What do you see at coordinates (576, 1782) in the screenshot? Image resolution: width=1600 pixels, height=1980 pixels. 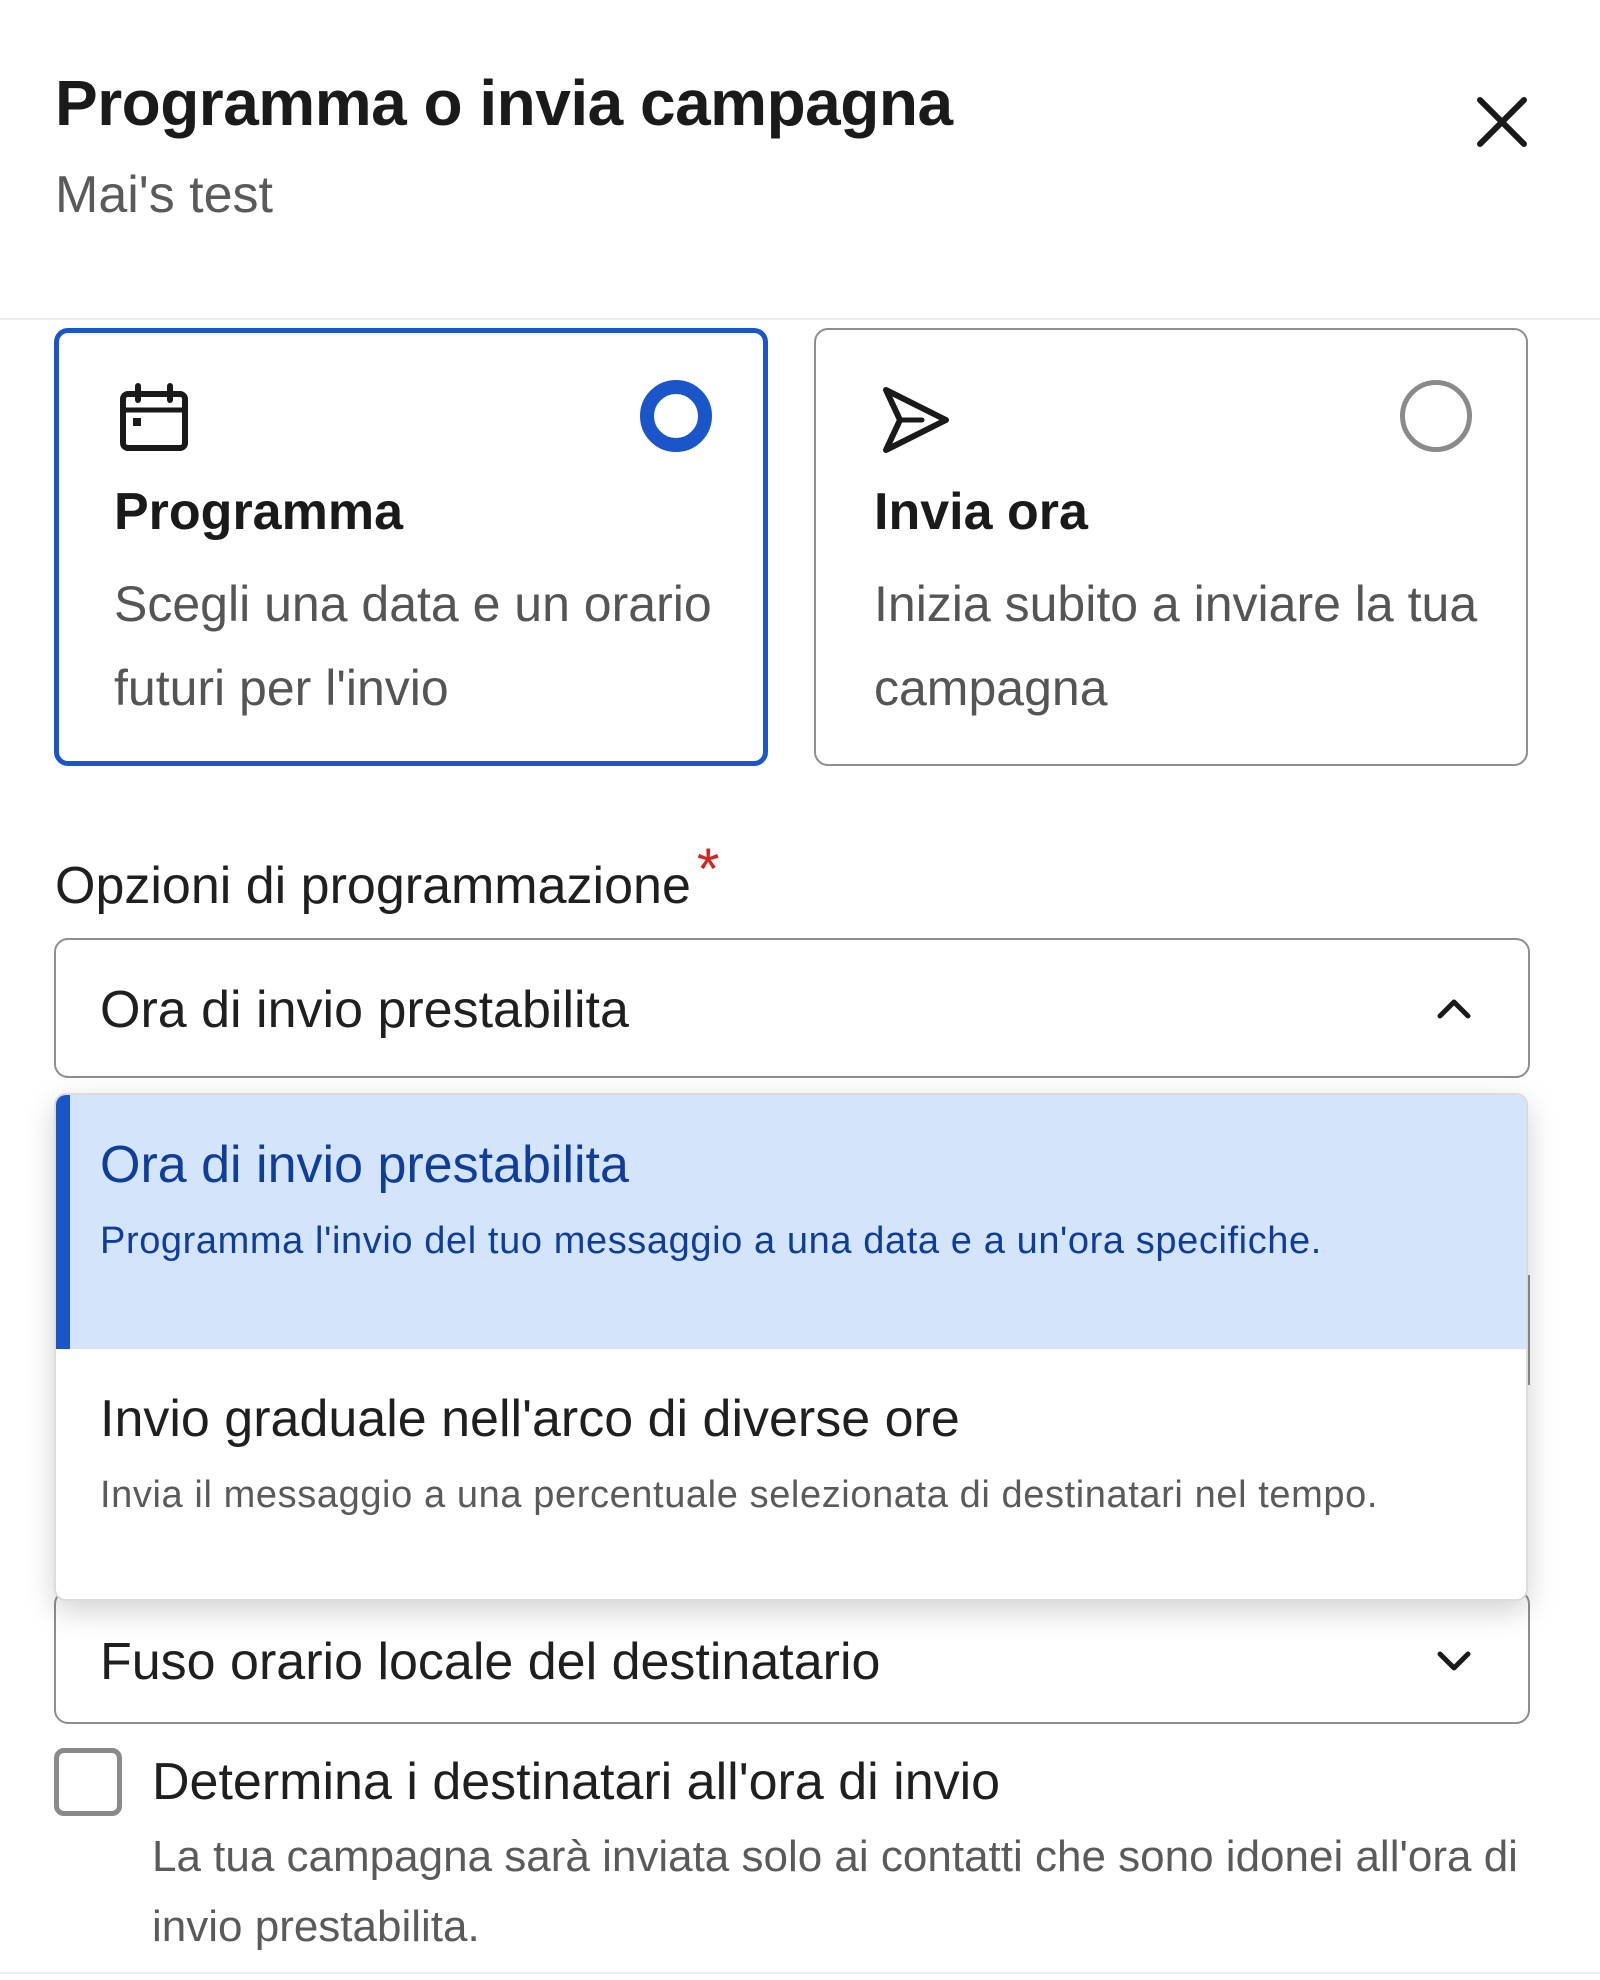 I see `determine-recipients-label: Determina i destinatari all'ora di invio` at bounding box center [576, 1782].